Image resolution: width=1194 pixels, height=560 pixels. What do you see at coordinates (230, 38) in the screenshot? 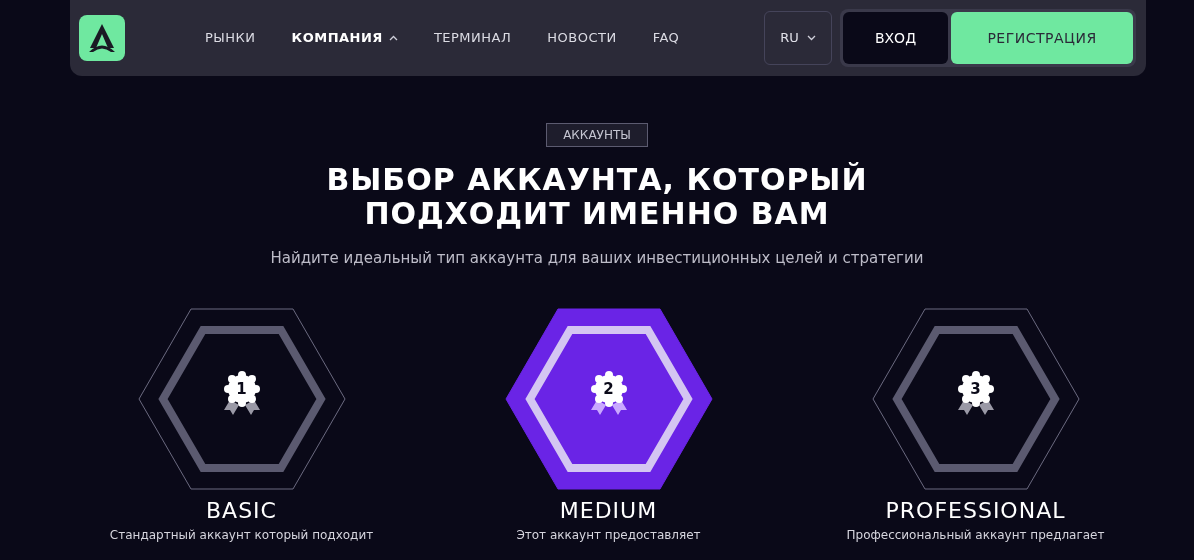
I see `nav-link: РЫНКИ` at bounding box center [230, 38].